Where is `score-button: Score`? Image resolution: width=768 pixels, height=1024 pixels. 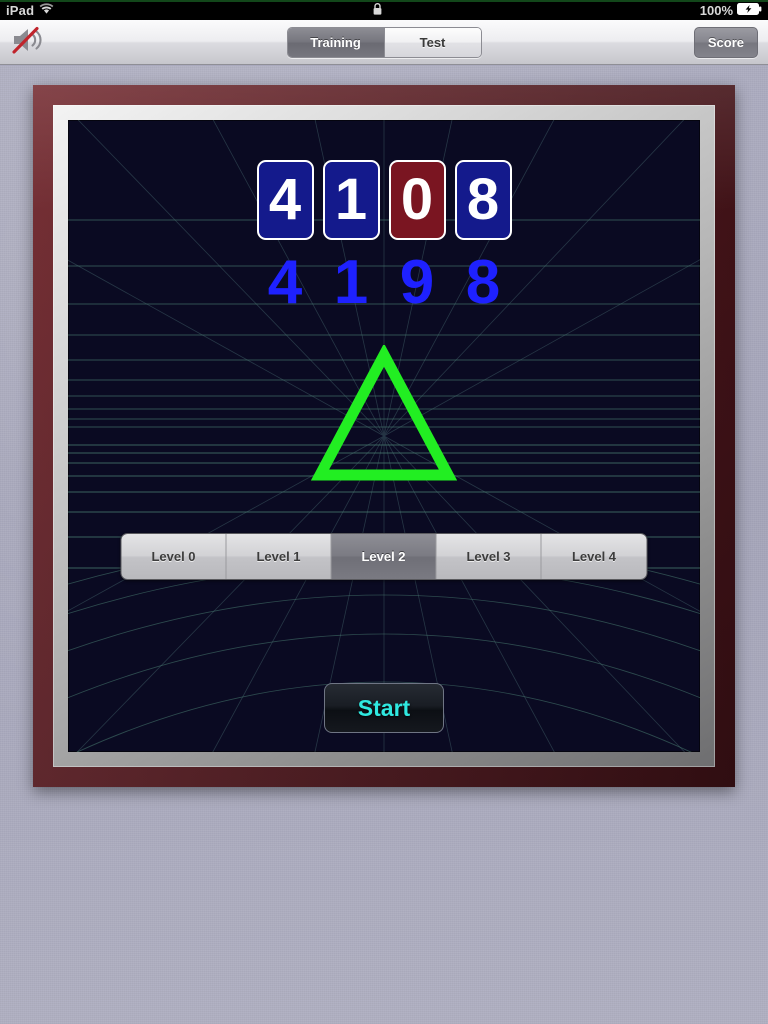
score-button: Score is located at coordinates (725, 42).